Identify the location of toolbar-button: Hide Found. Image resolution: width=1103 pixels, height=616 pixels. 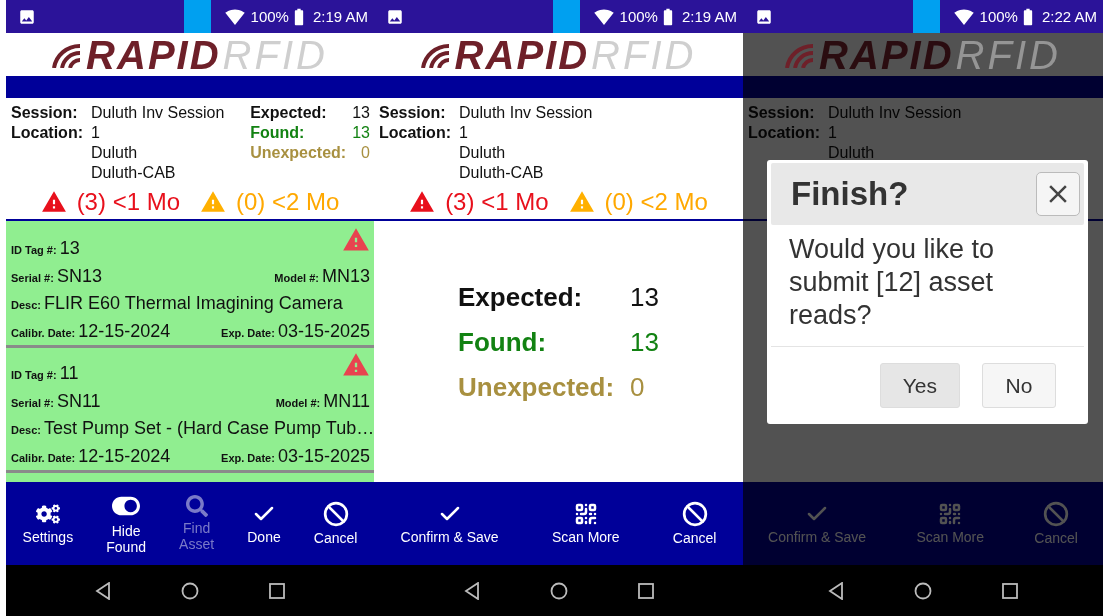
(126, 523).